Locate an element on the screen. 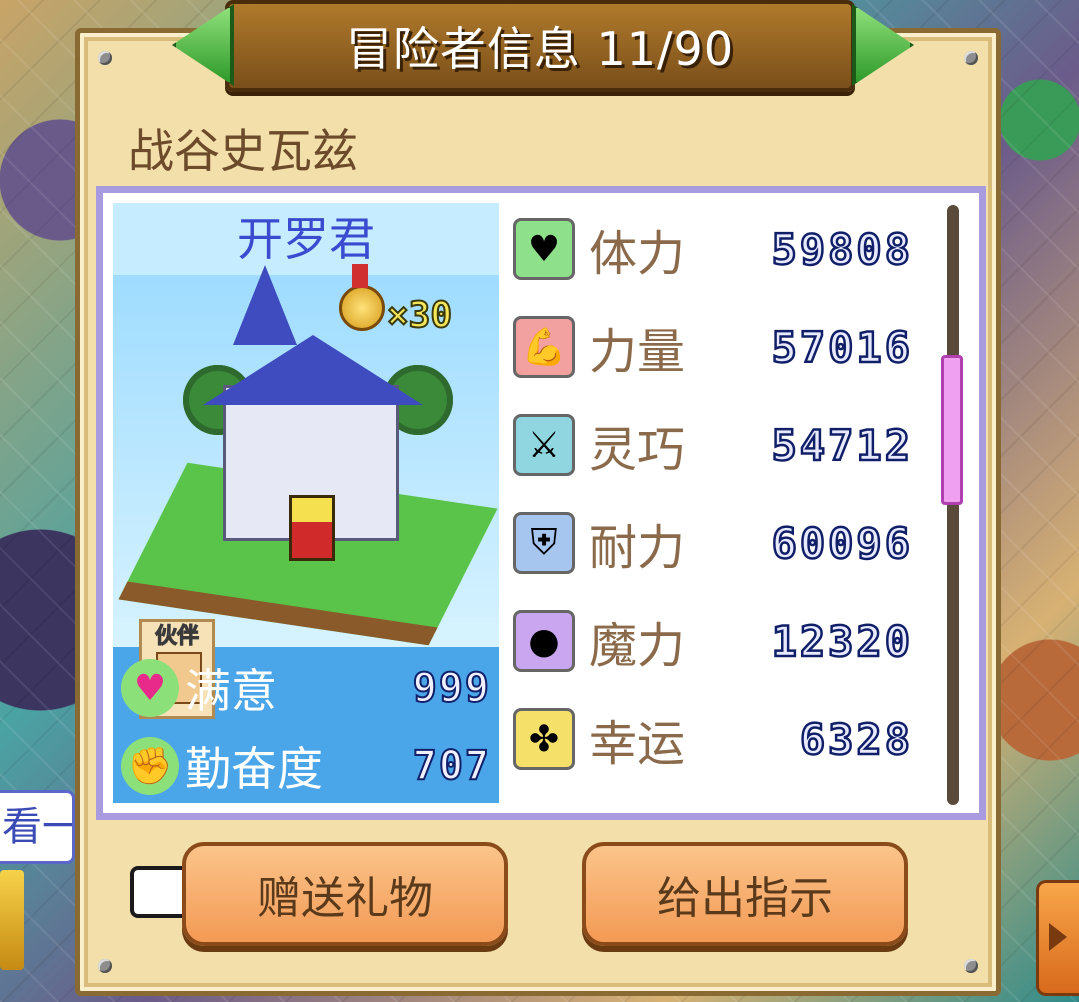 This screenshot has height=1002, width=1079. stat-row: ● 魔力 12320 is located at coordinates (713, 641).